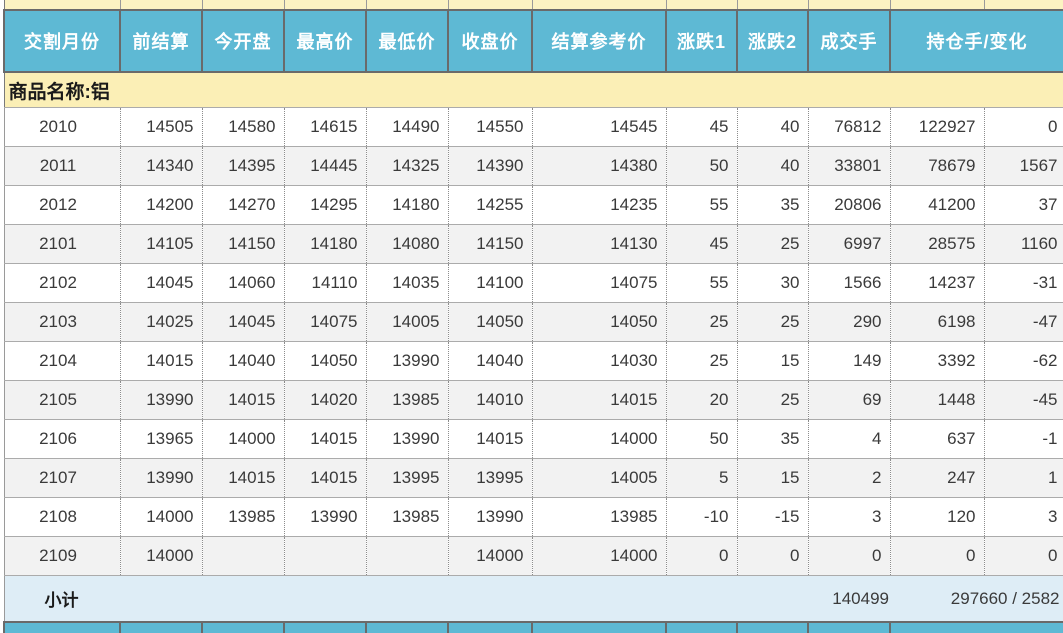  What do you see at coordinates (849, 598) in the screenshot?
I see `subtotal-volume: 140499` at bounding box center [849, 598].